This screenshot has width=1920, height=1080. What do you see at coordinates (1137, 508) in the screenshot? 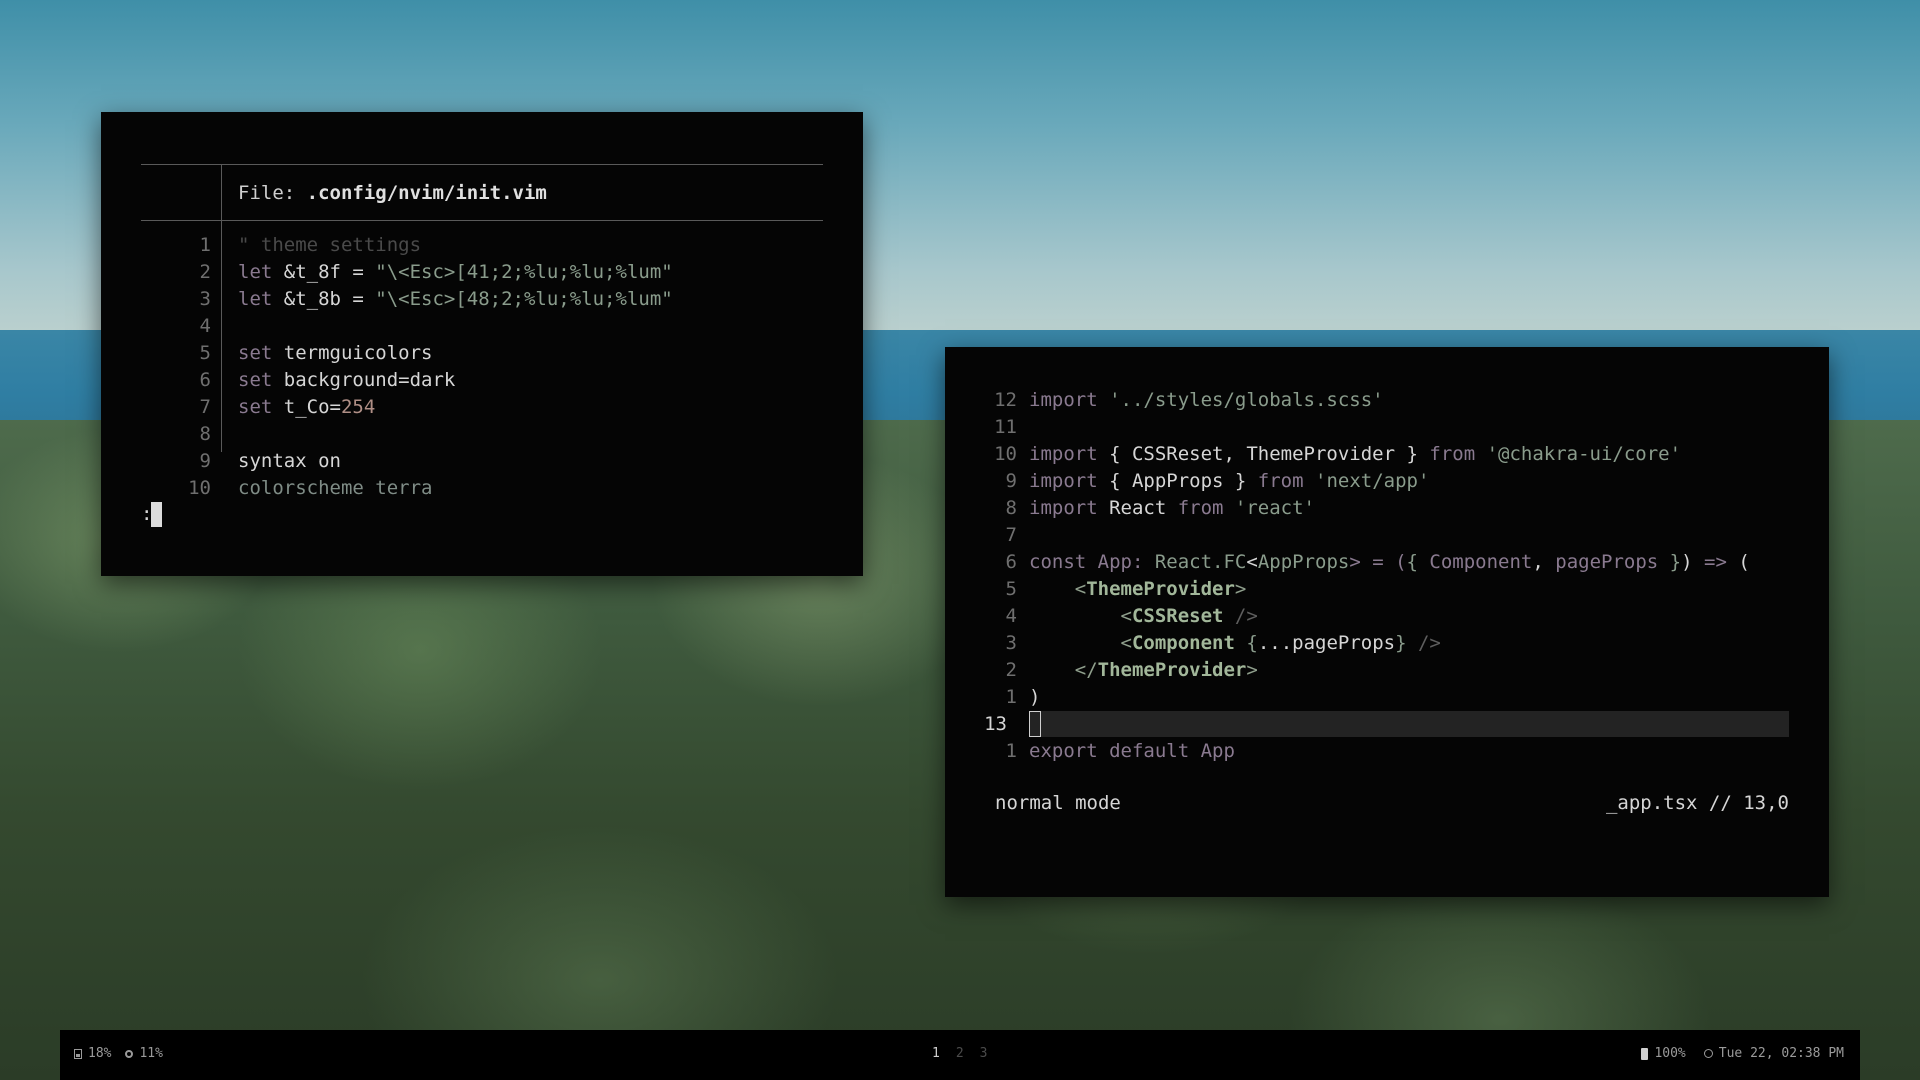
I see `code-text: React` at bounding box center [1137, 508].